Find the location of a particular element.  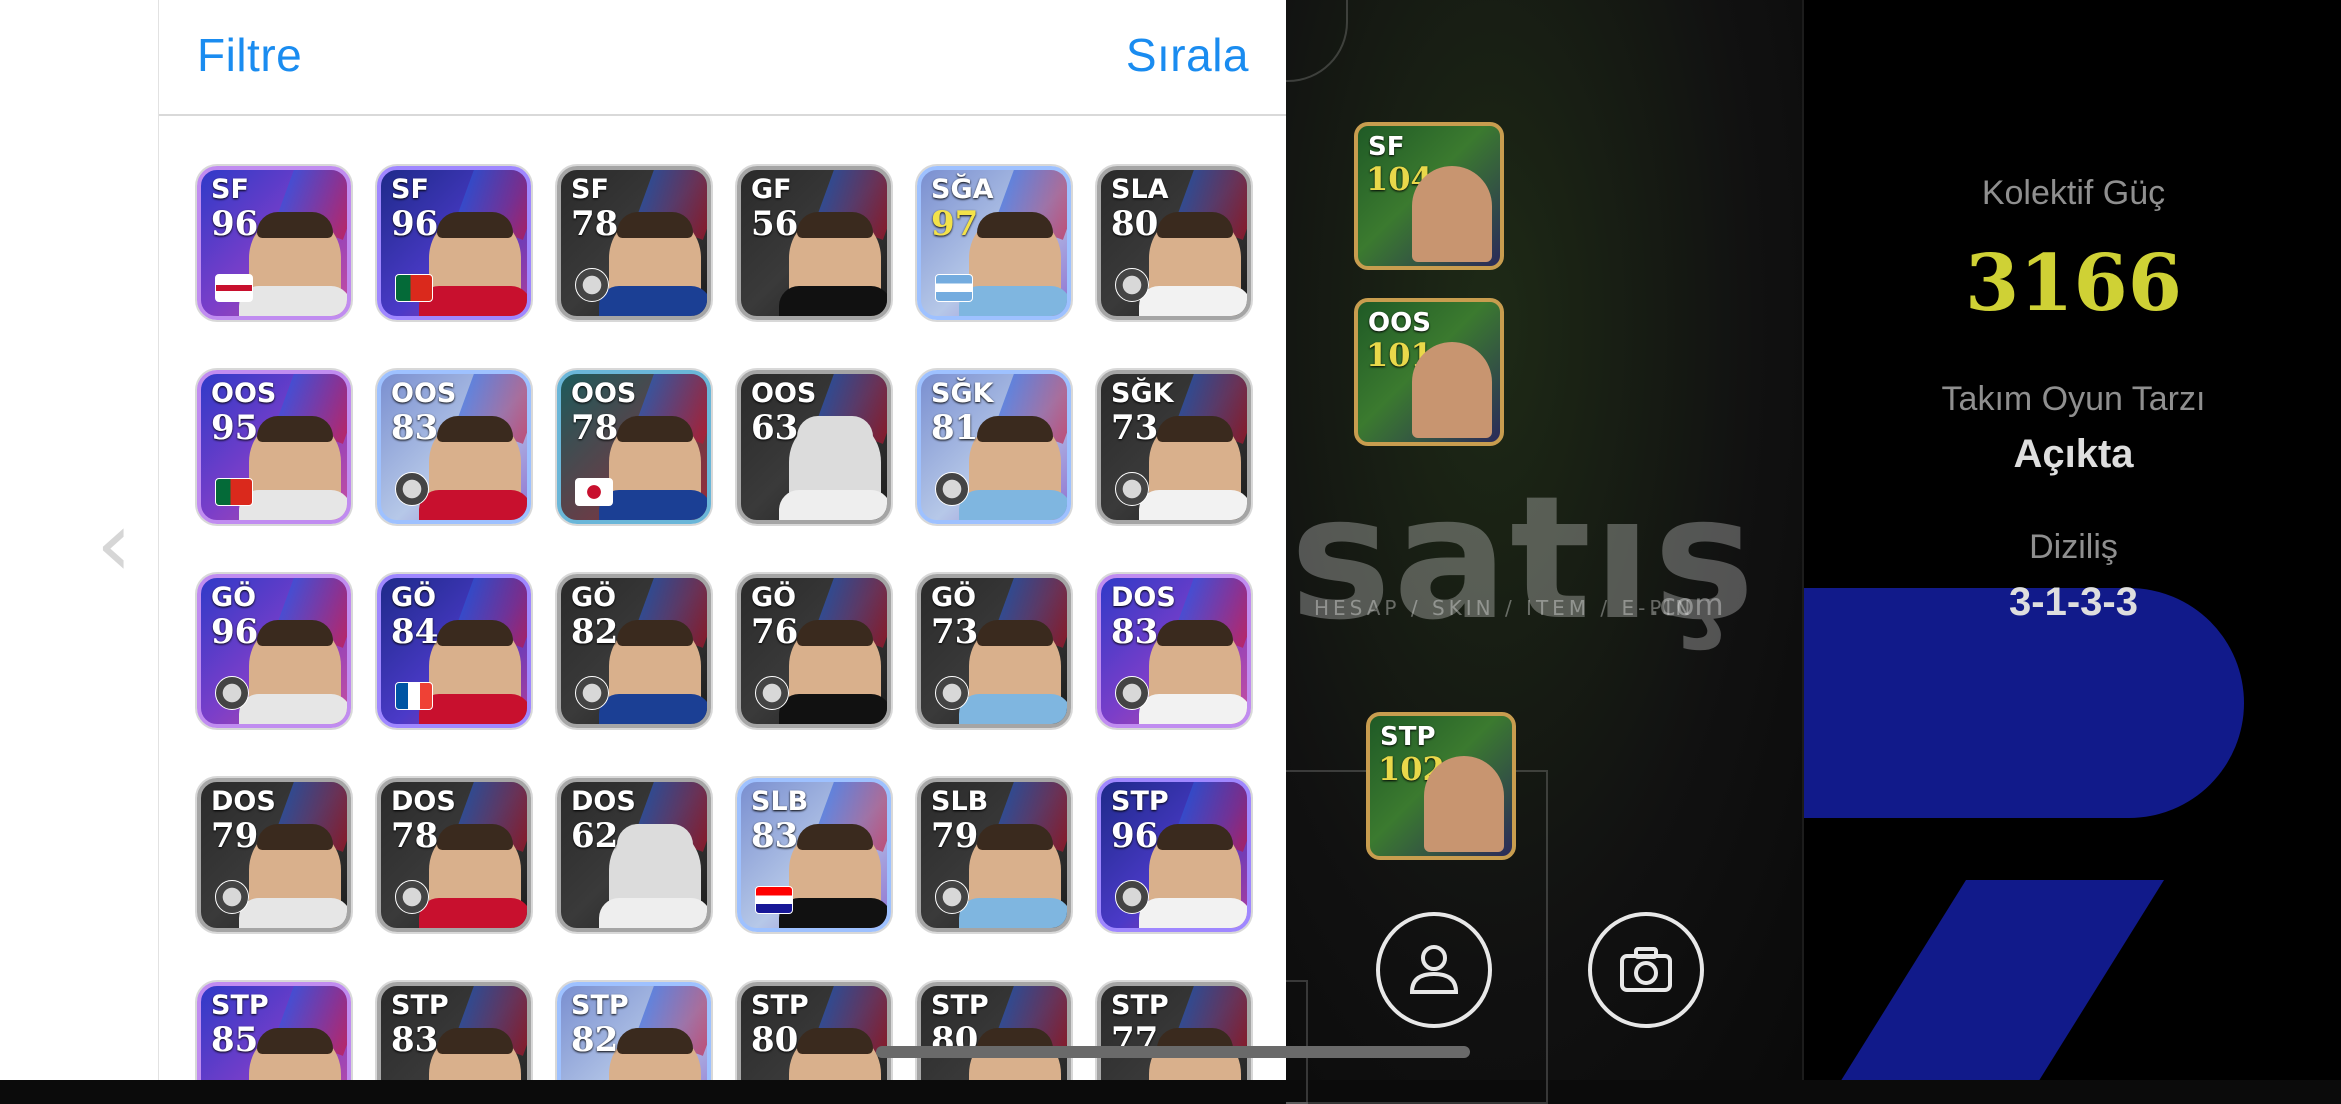

player-card: OOS 95 is located at coordinates (274, 447).